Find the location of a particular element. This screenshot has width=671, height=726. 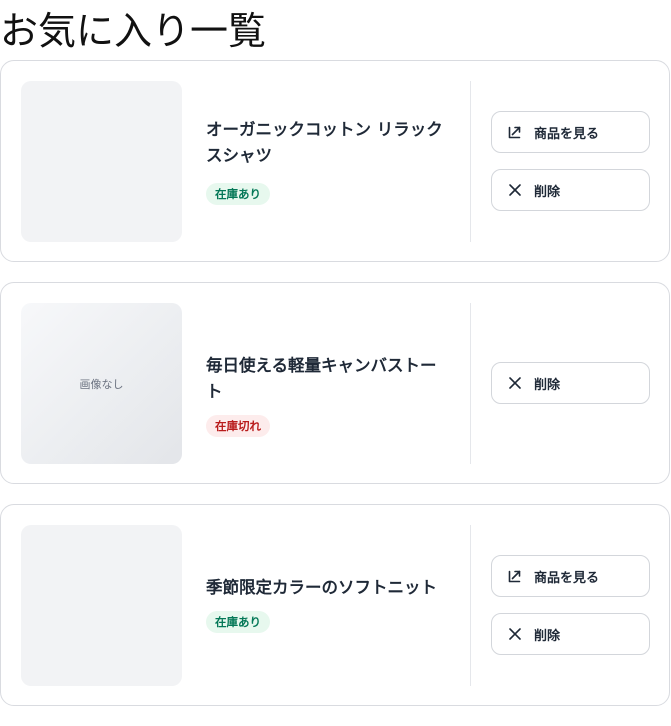

product-thumbnail: 画像なし is located at coordinates (101, 383).